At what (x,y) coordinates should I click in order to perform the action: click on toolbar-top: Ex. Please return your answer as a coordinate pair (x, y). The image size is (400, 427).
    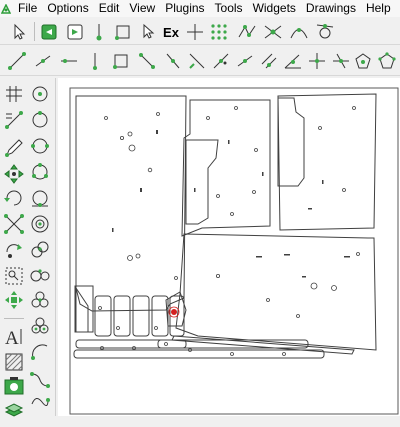
    Looking at the image, I should click on (200, 31).